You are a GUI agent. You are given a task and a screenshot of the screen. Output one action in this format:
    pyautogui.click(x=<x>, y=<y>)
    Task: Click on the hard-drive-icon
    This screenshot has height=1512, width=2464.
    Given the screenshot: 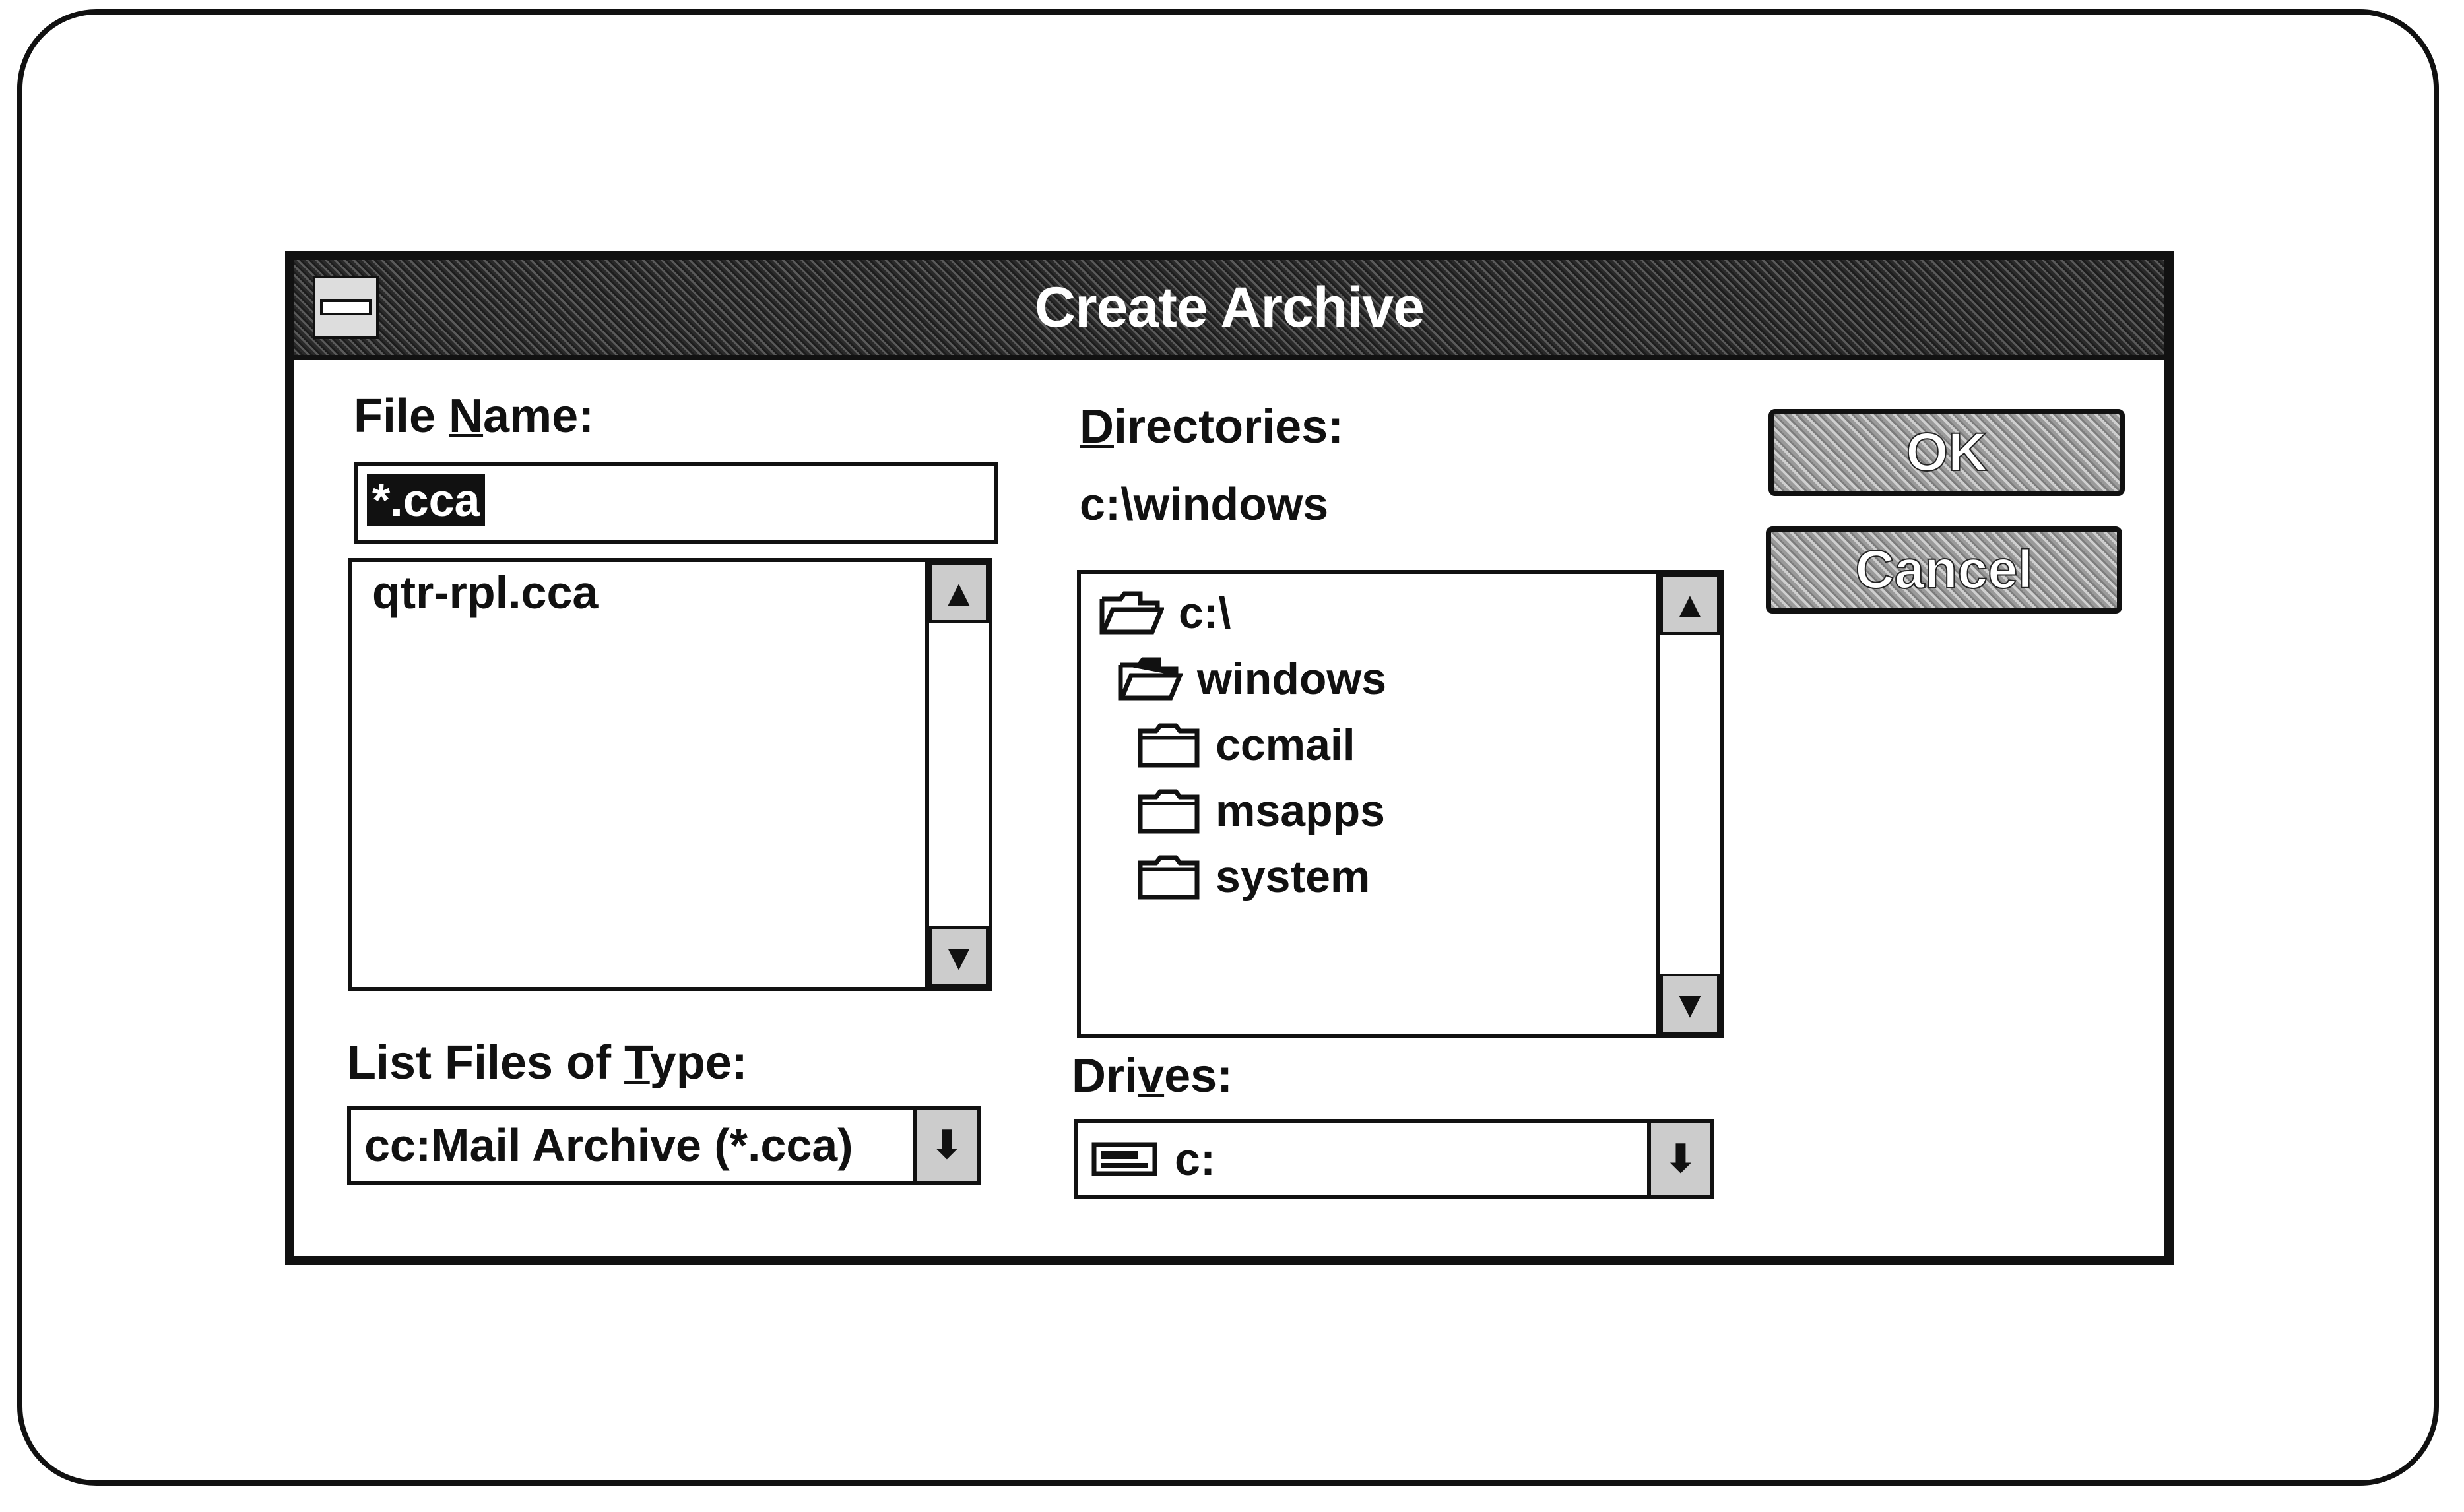 What is the action you would take?
    pyautogui.click(x=1124, y=1159)
    